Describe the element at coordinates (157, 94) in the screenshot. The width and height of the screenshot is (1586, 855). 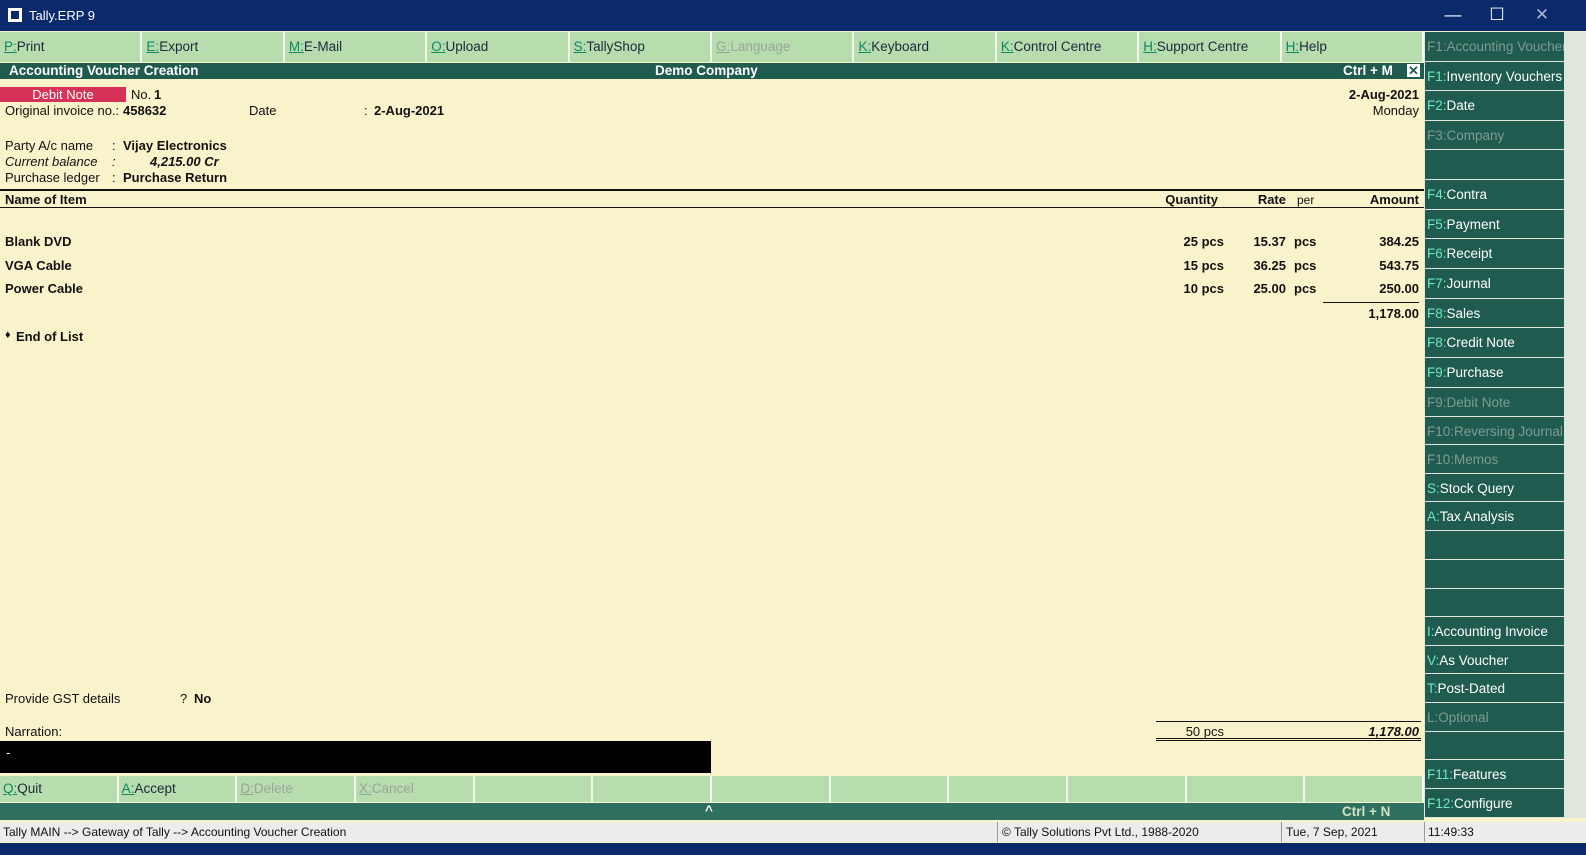
I see `voucher-no-value: 1` at that location.